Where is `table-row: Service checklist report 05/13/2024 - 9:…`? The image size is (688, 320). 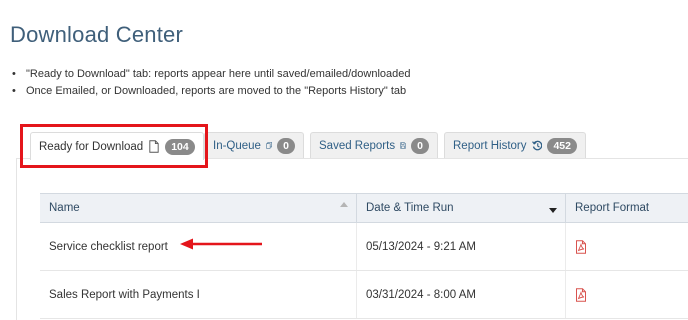
table-row: Service checklist report 05/13/2024 - 9:… is located at coordinates (364, 247).